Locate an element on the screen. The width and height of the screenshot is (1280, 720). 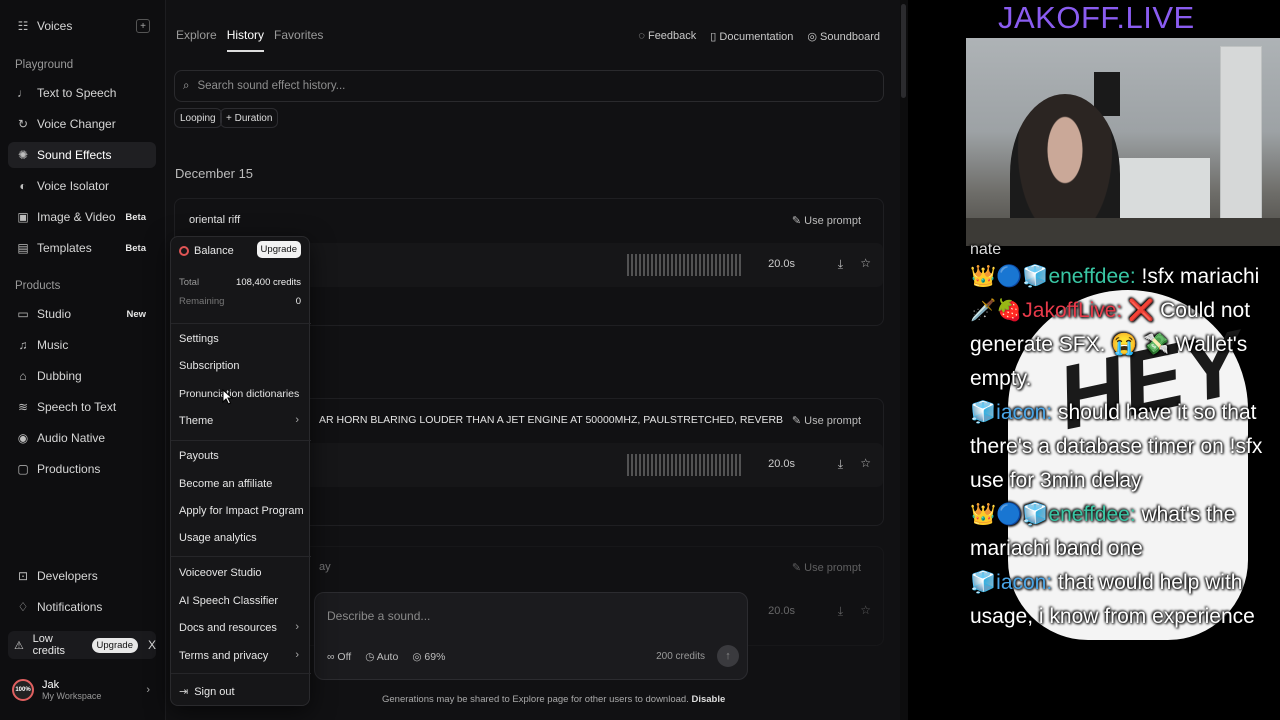
badge-icons: 🗡️🍓 is located at coordinates (996, 310).